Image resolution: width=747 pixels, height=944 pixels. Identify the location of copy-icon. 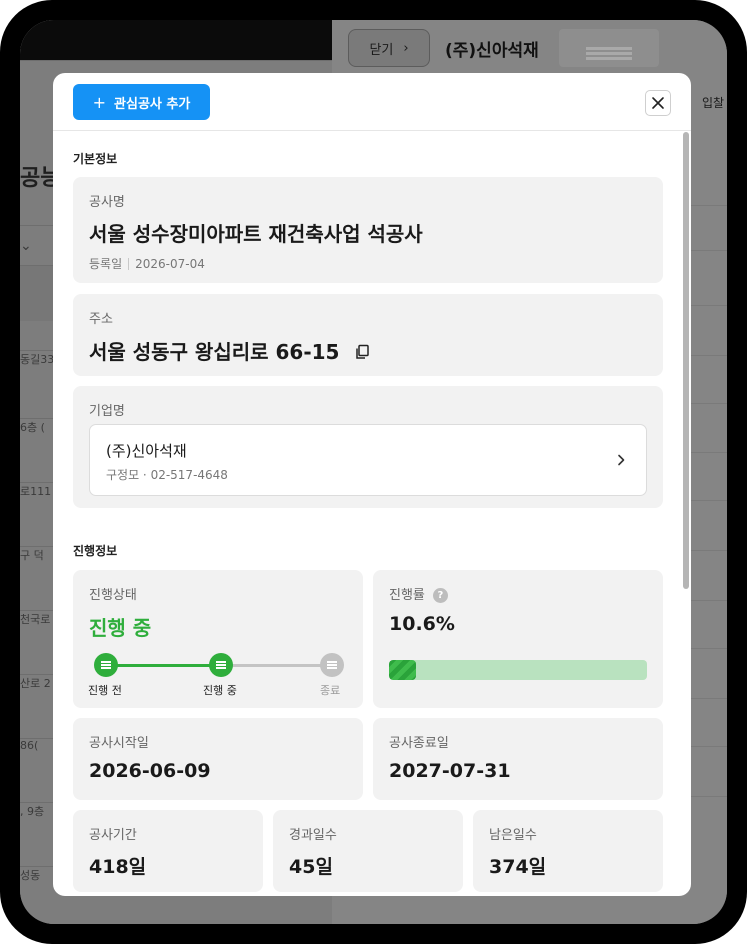
(362, 352).